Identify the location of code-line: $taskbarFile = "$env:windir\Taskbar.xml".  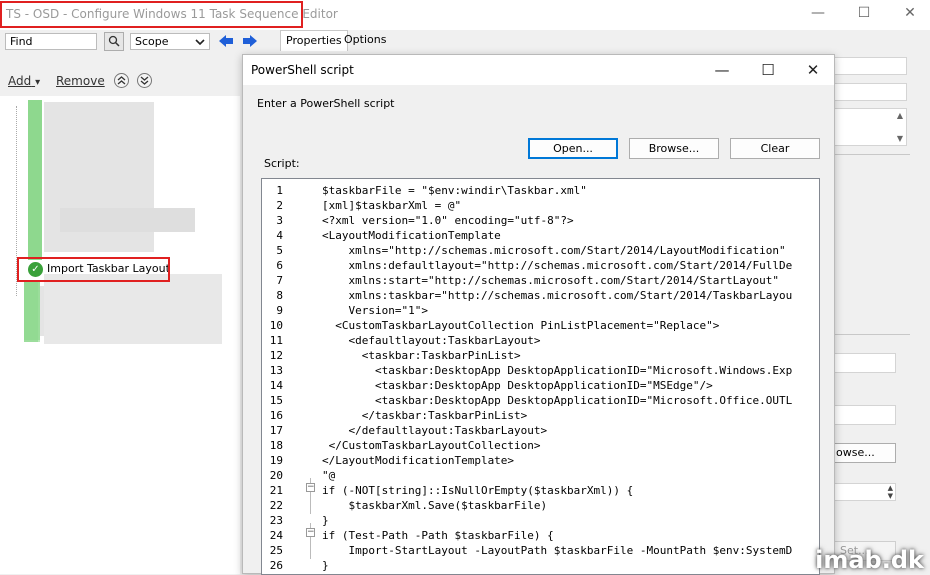
(454, 190).